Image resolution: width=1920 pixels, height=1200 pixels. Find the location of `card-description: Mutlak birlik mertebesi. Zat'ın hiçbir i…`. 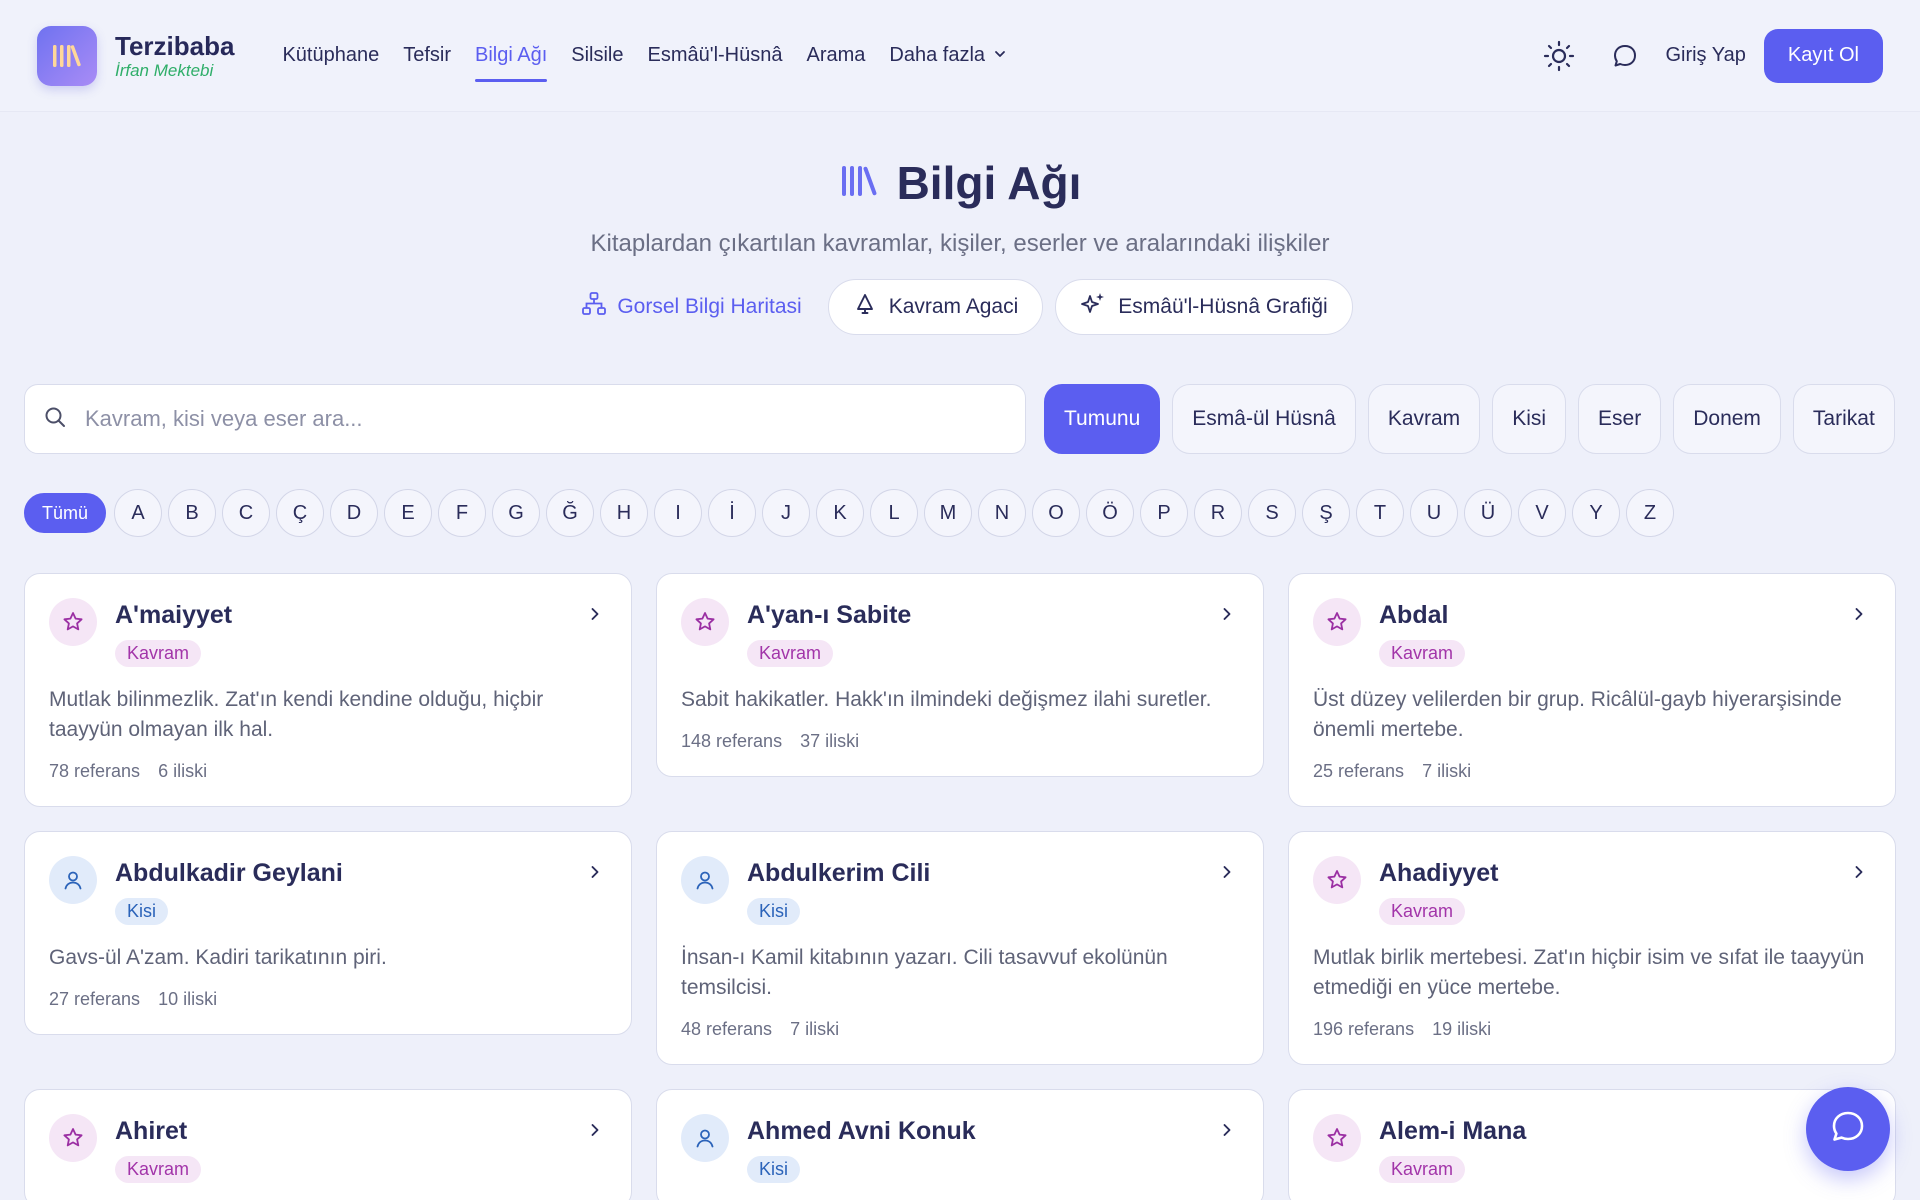

card-description: Mutlak birlik mertebesi. Zat'ın hiçbir i… is located at coordinates (1589, 972).